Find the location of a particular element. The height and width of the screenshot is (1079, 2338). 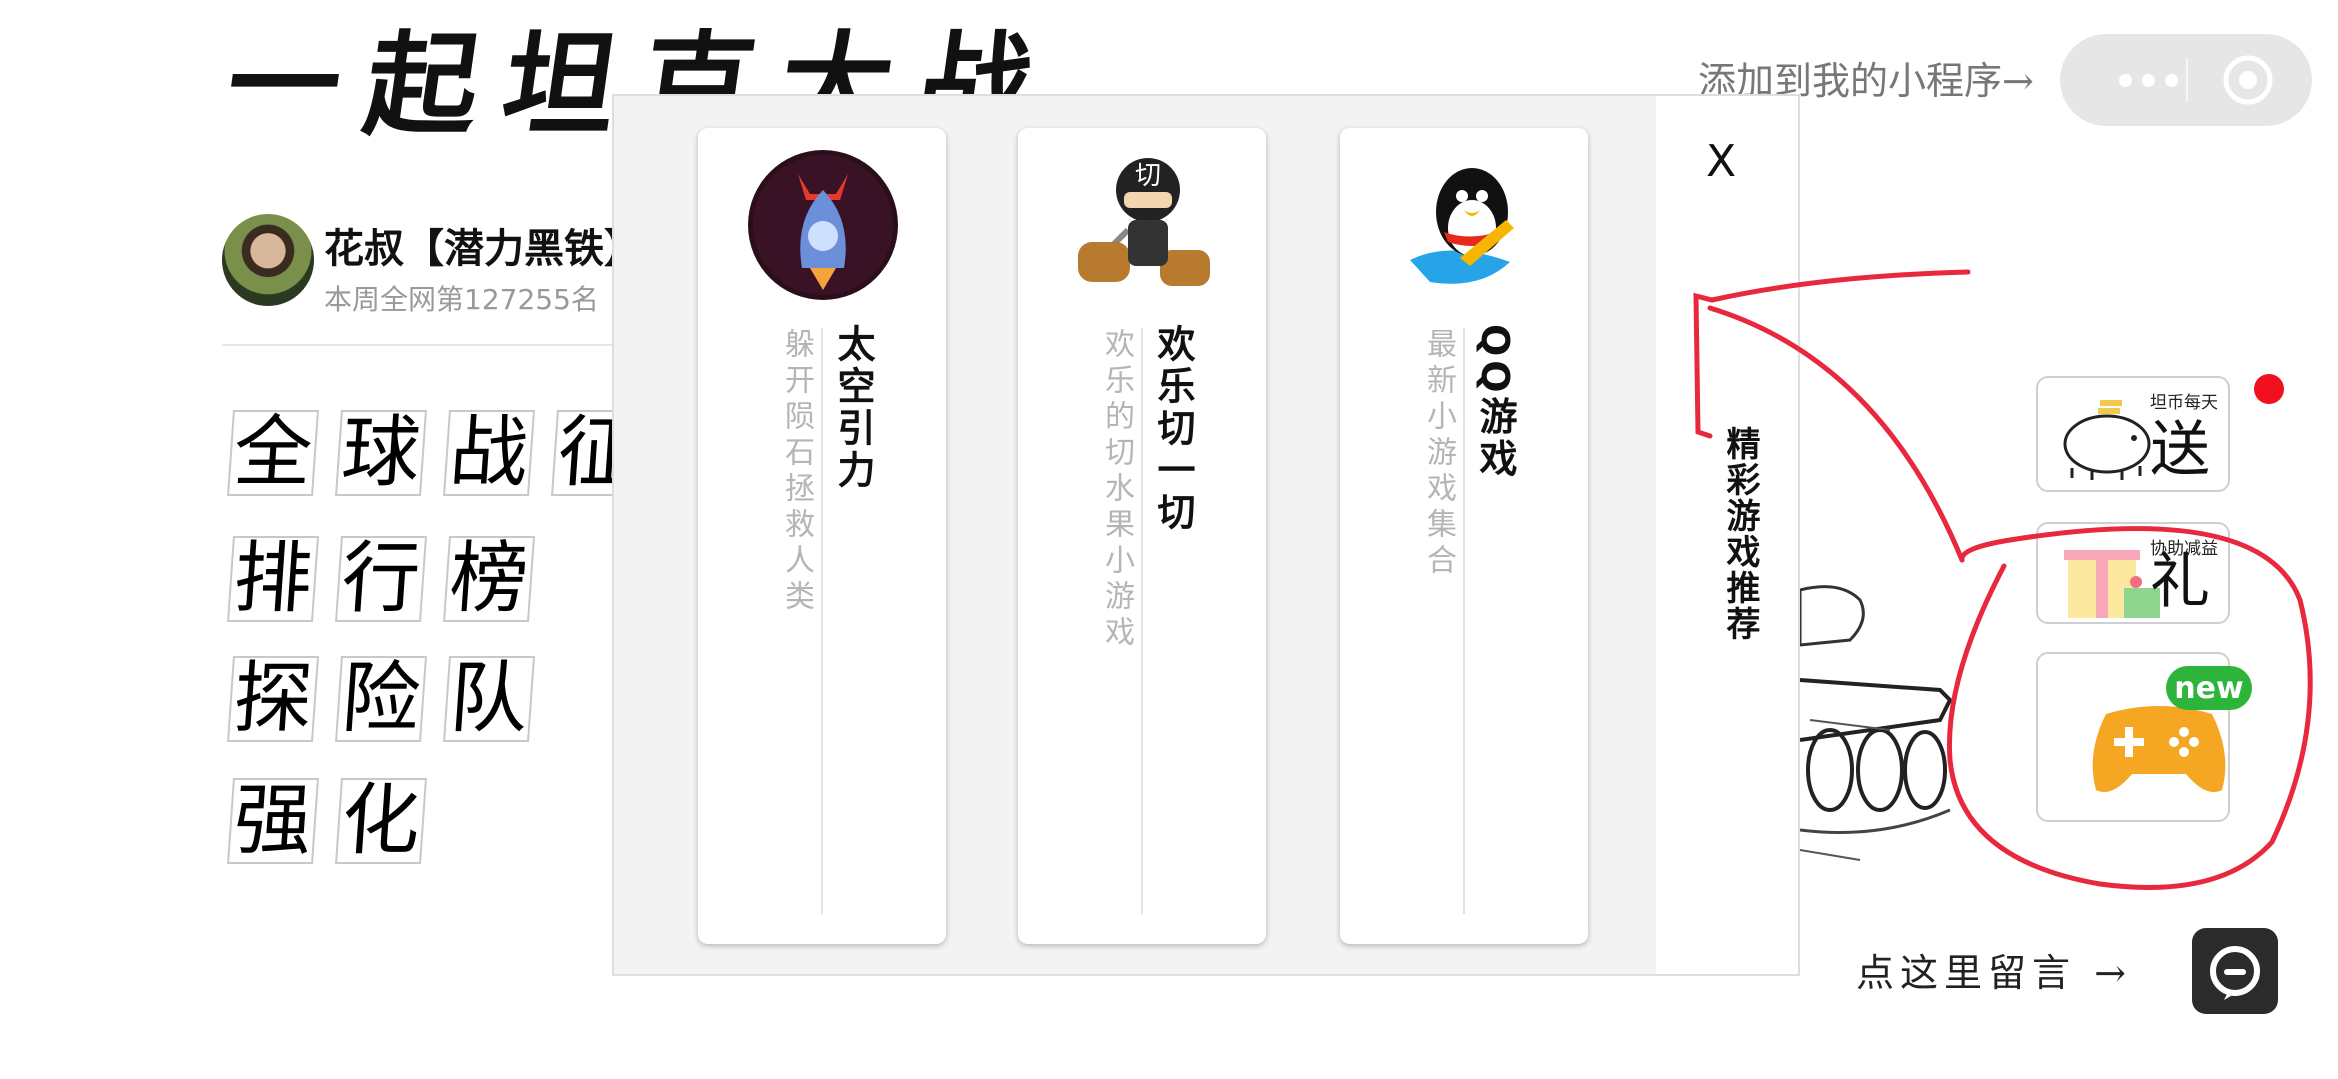

menu-char: 队 is located at coordinates (489, 699).